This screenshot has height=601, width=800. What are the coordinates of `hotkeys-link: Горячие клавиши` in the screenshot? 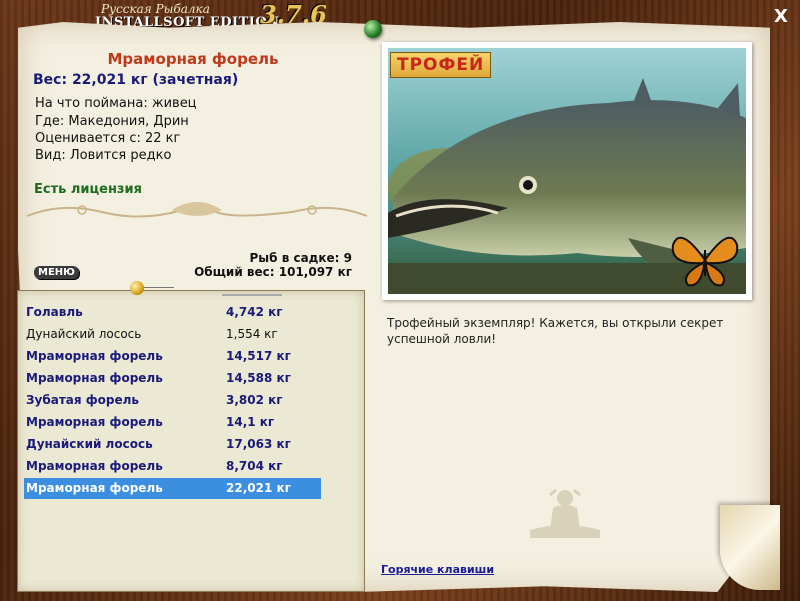 It's located at (437, 569).